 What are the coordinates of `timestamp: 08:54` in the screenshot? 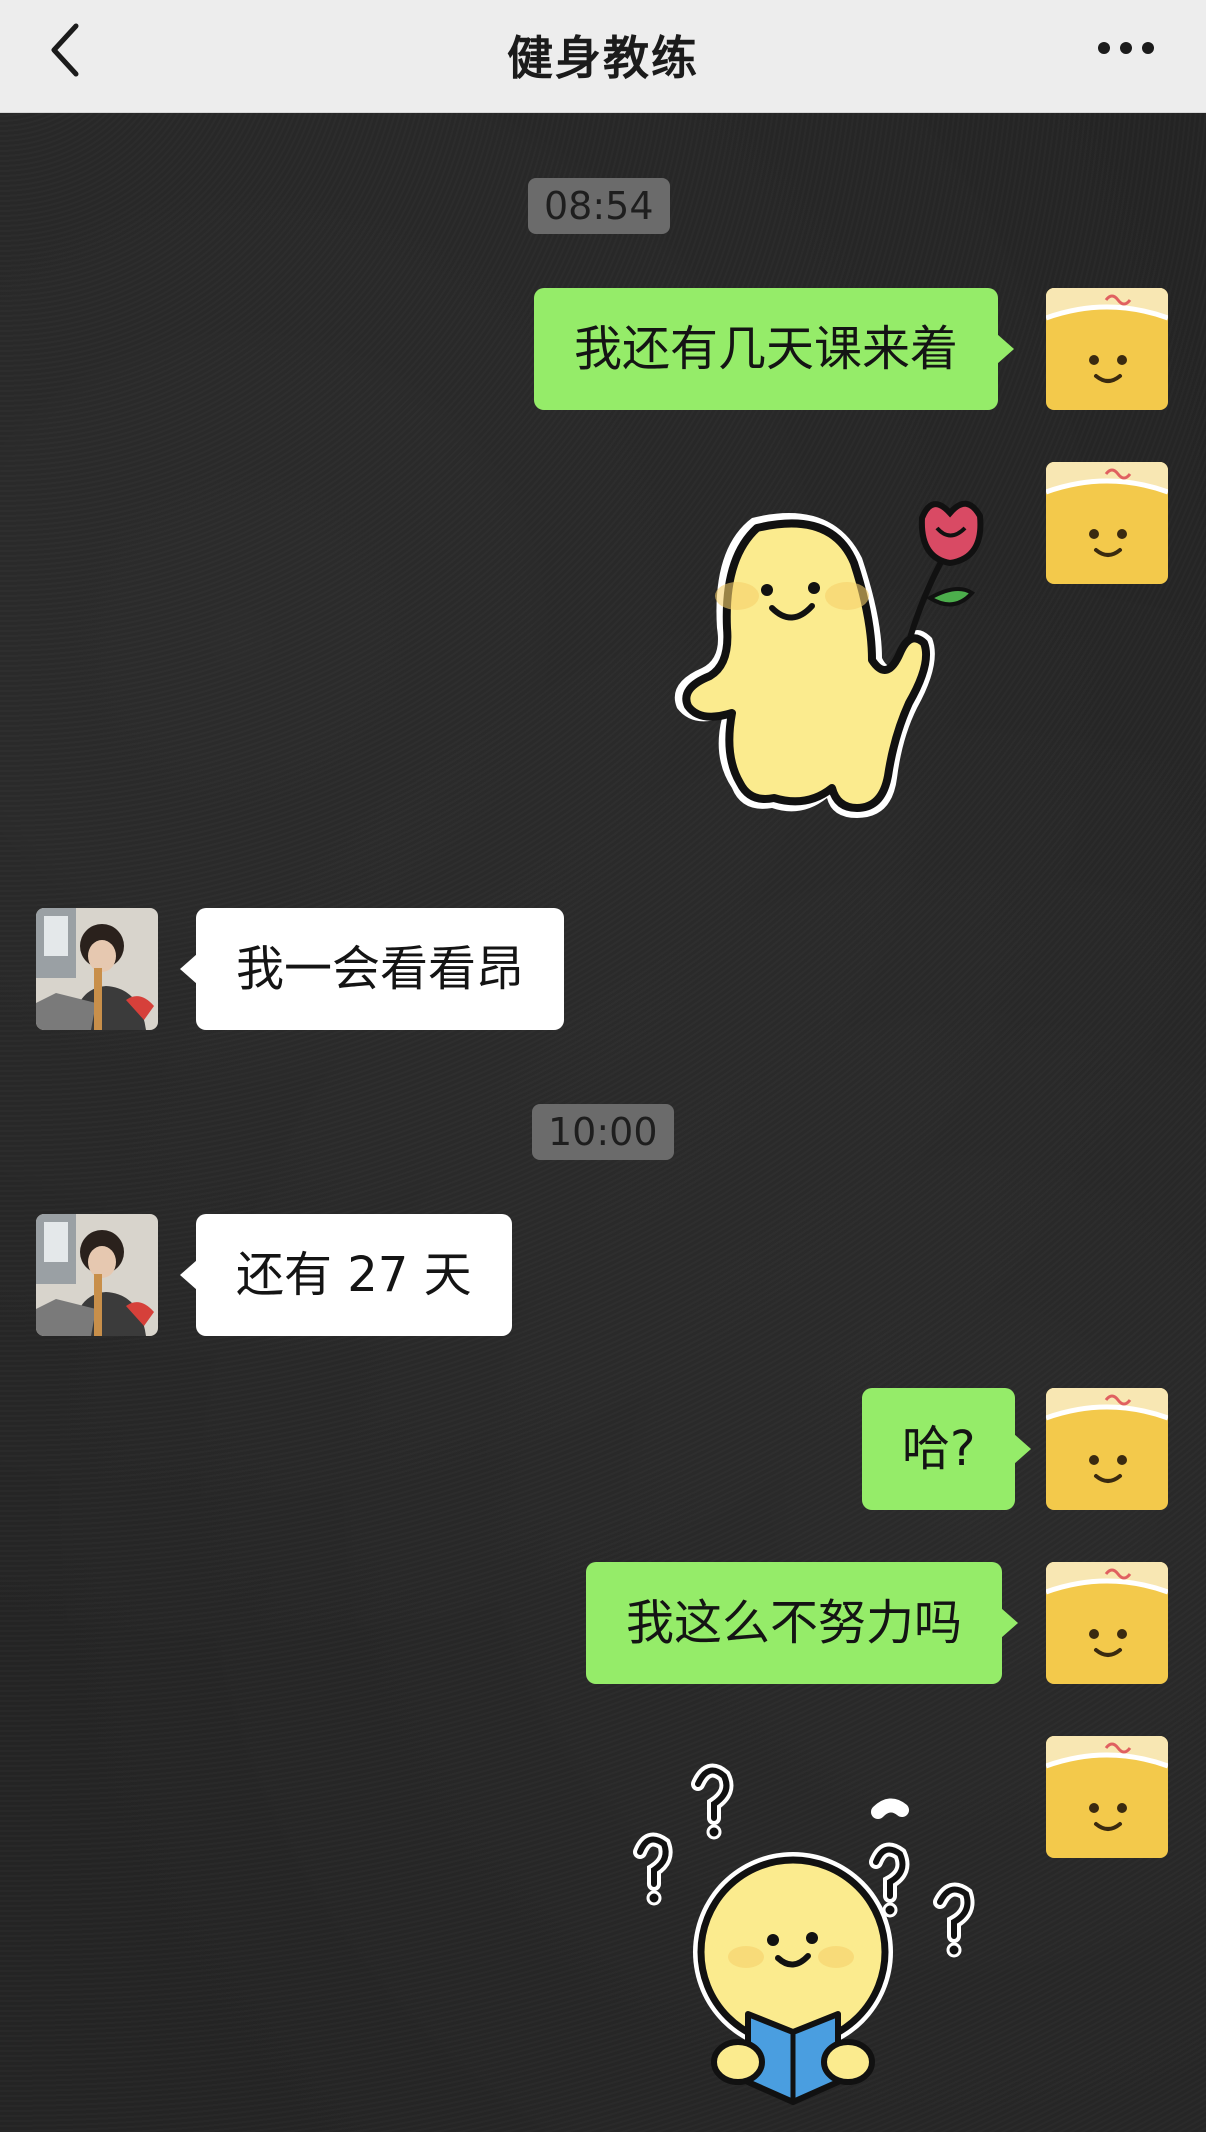 It's located at (599, 206).